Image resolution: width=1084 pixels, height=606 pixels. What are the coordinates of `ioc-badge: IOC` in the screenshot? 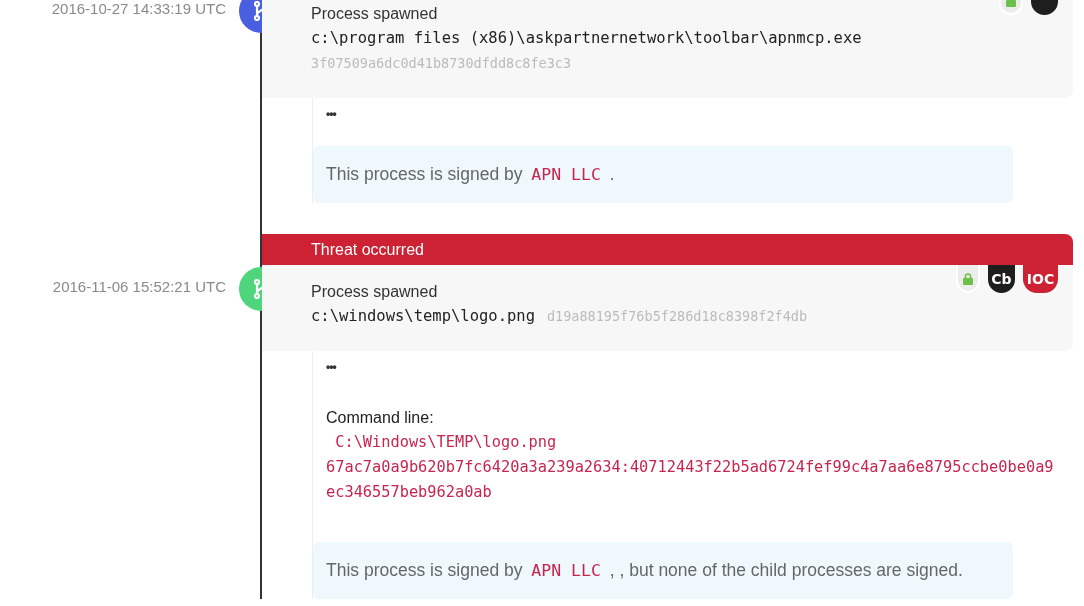 It's located at (1040, 279).